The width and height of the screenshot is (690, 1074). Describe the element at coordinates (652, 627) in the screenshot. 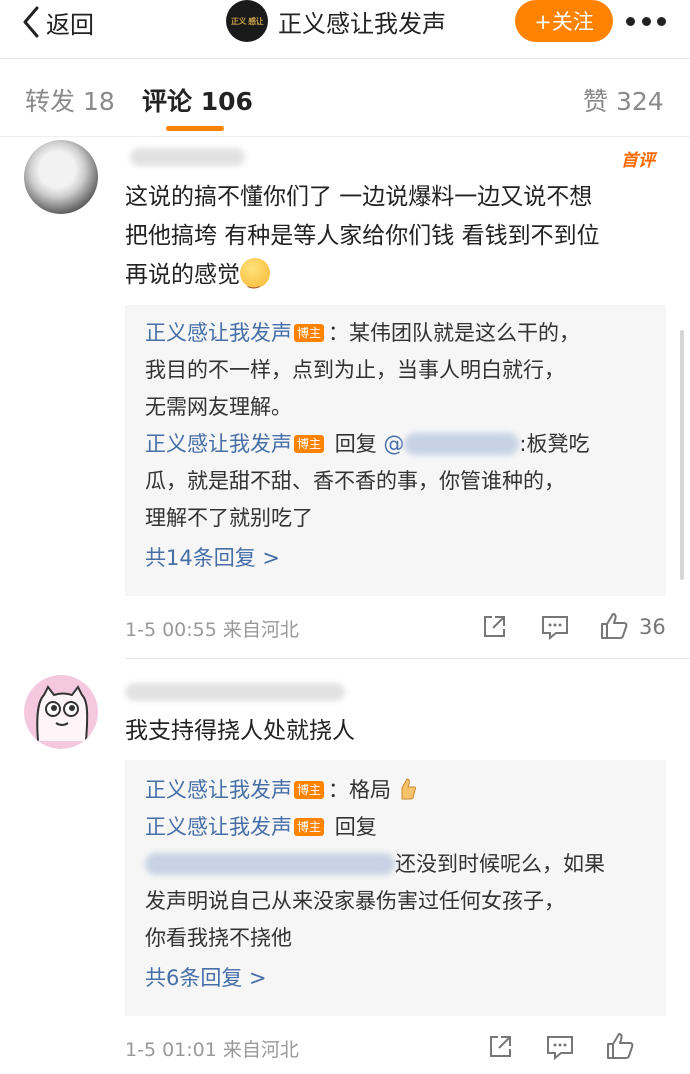

I see `like-count: 36` at that location.